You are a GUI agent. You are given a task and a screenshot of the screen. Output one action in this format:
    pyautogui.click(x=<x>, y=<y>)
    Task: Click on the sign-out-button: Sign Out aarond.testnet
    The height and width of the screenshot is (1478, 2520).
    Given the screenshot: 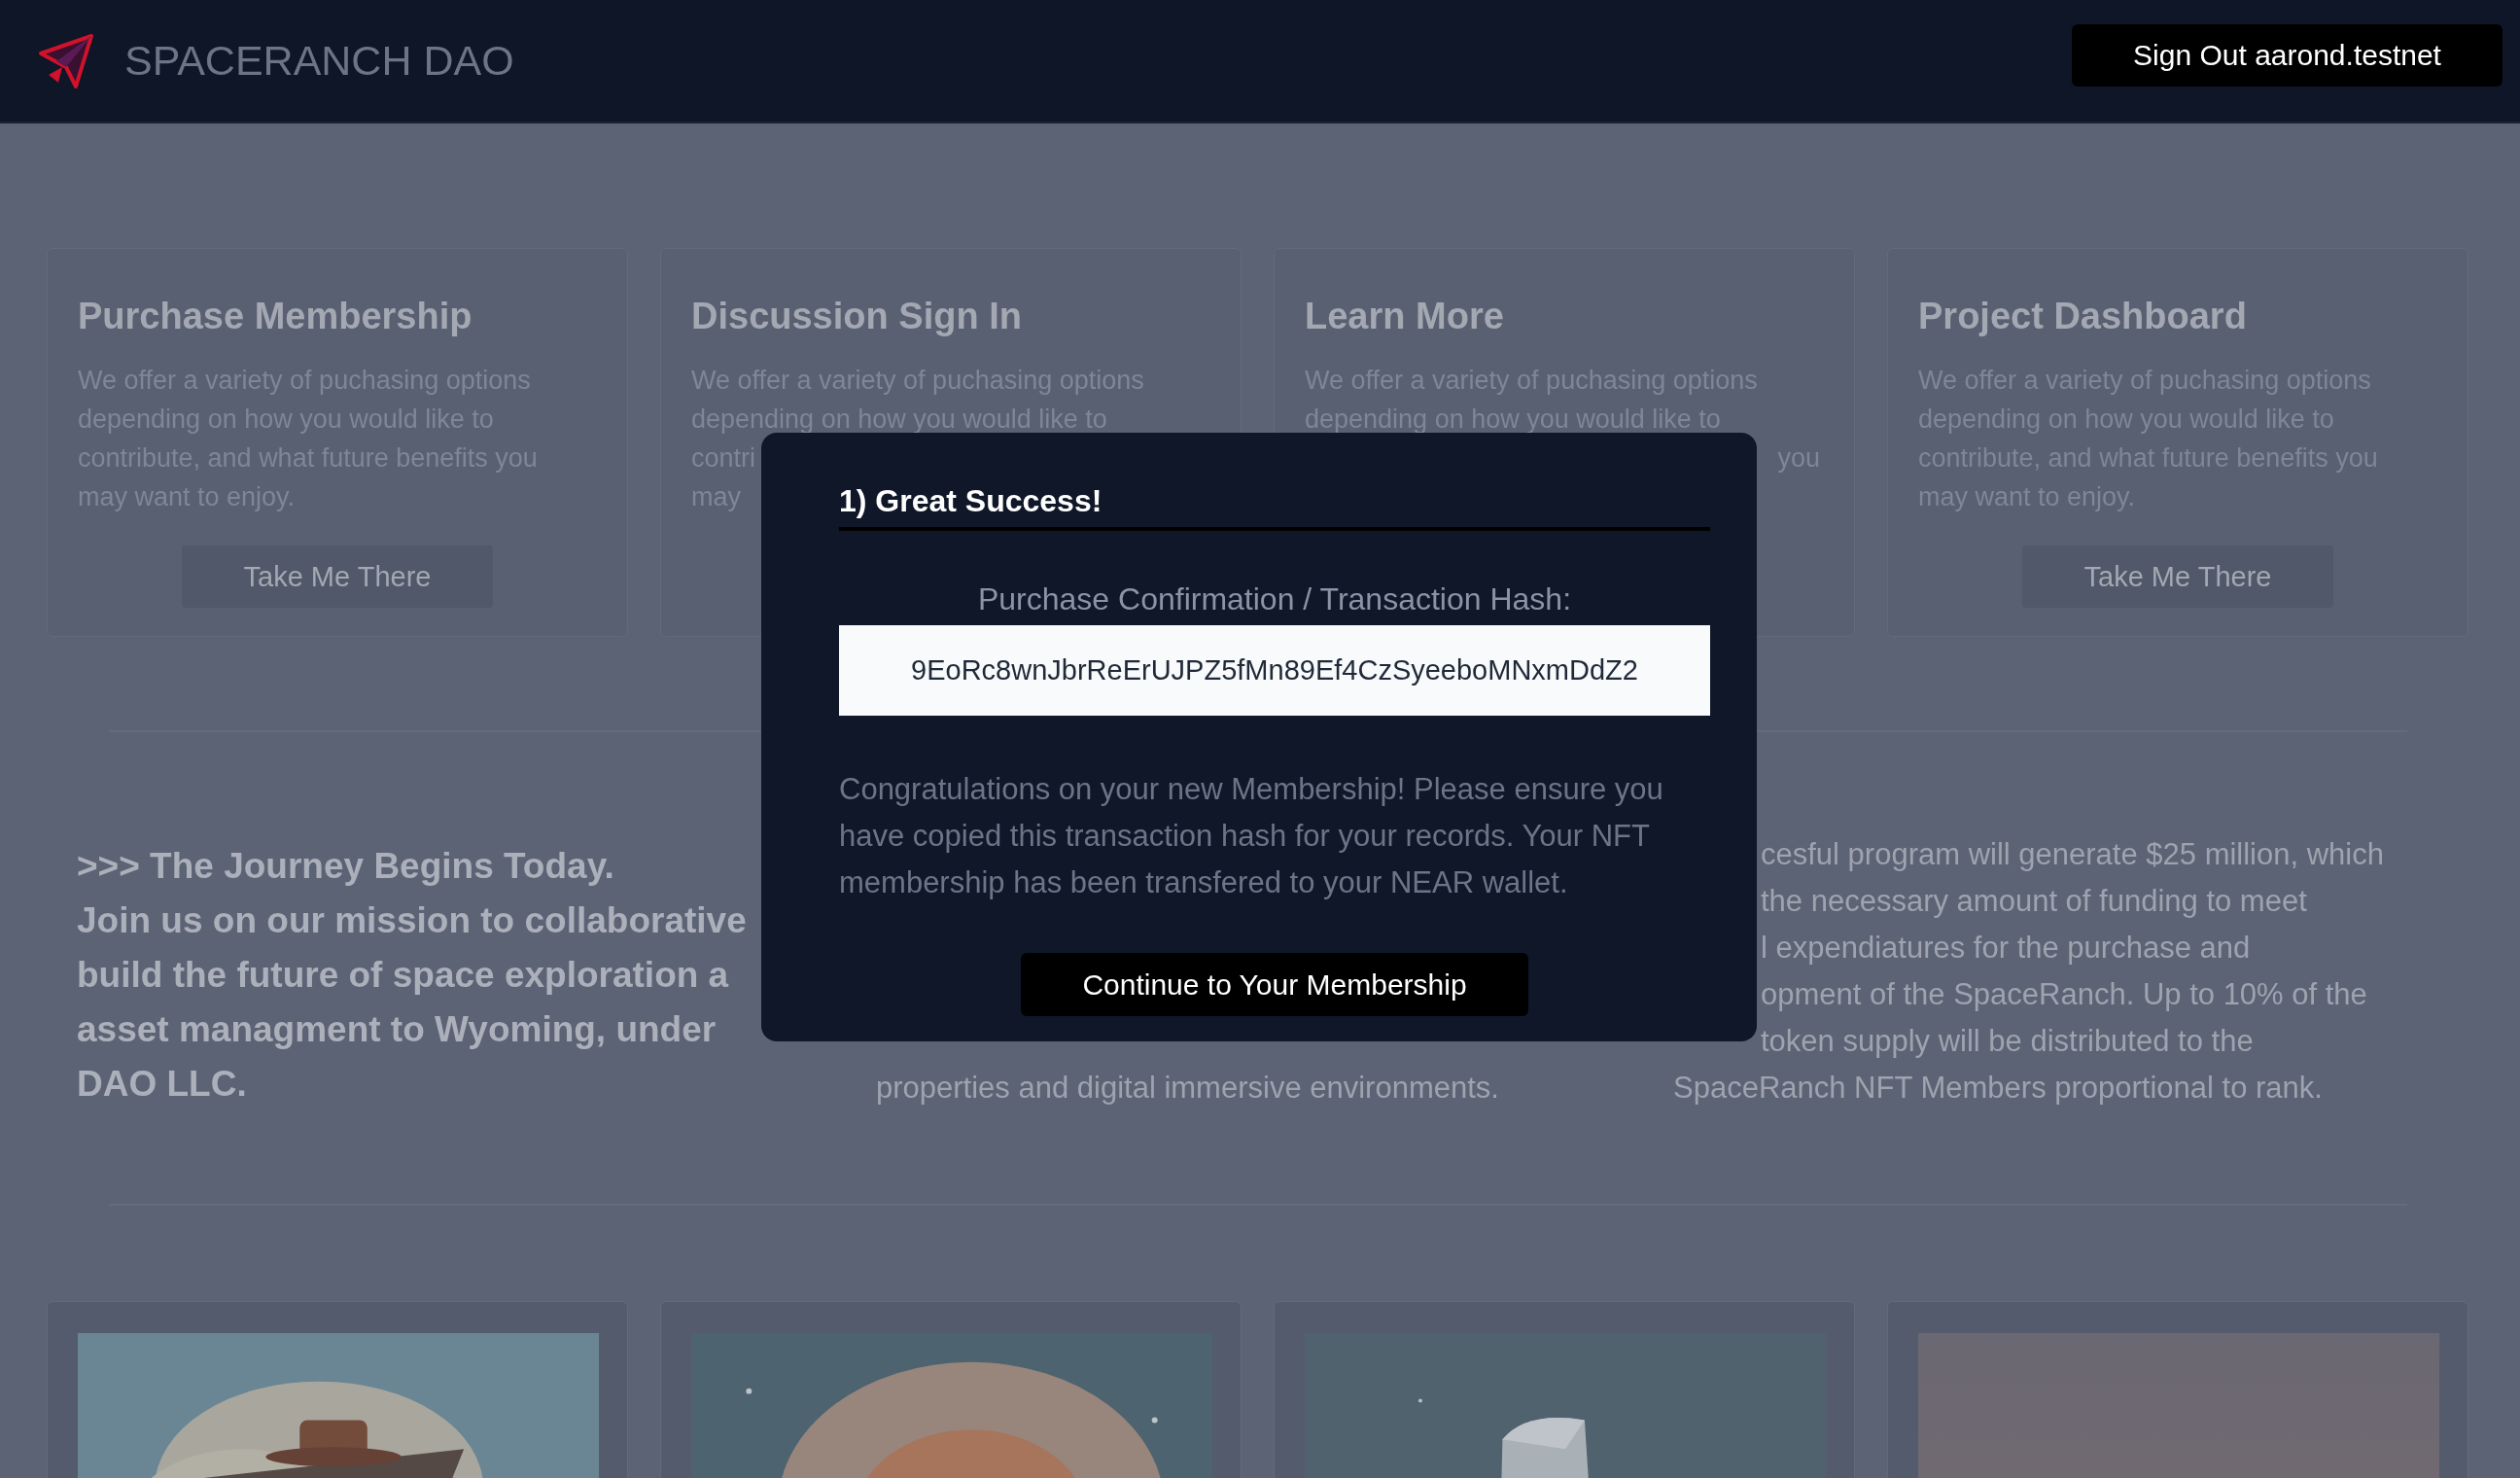 What is the action you would take?
    pyautogui.click(x=2287, y=55)
    